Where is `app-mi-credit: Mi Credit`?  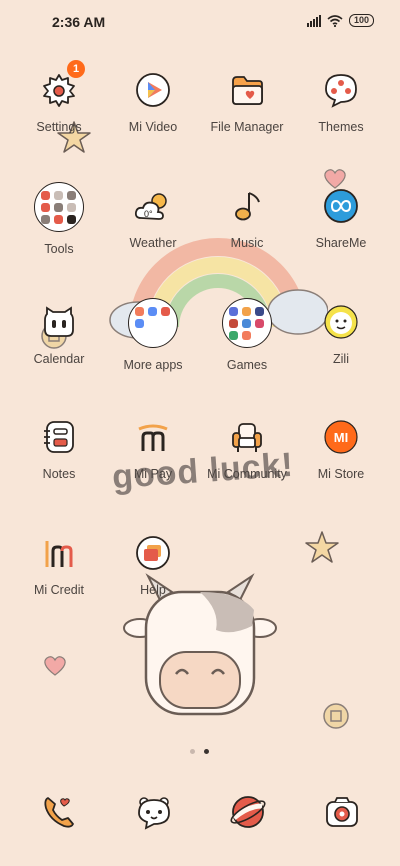 app-mi-credit: Mi Credit is located at coordinates (59, 565).